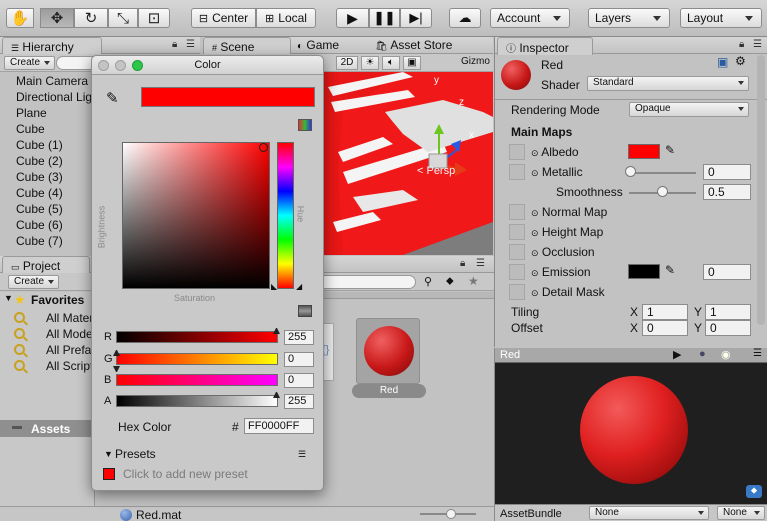 This screenshot has height=521, width=767. What do you see at coordinates (39, 145) in the screenshot?
I see `hierarchy-item: Cube (1)` at bounding box center [39, 145].